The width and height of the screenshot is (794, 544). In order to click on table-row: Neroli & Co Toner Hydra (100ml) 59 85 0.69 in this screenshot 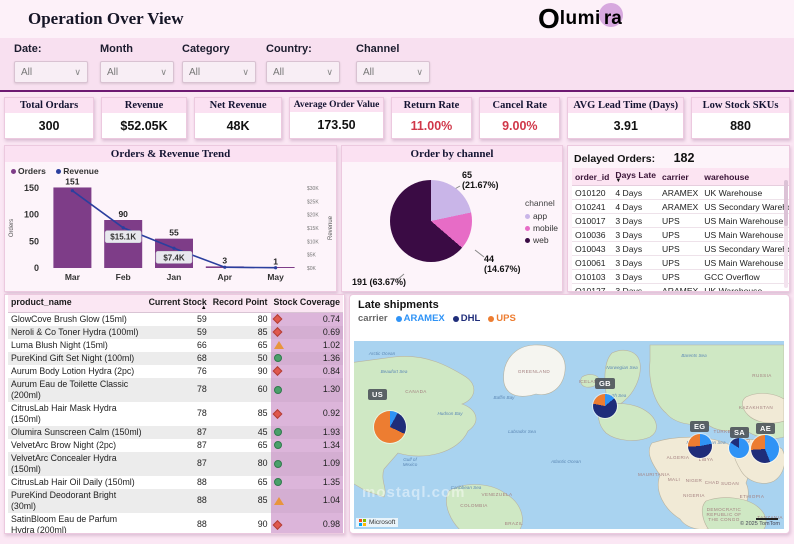, I will do `click(175, 332)`.